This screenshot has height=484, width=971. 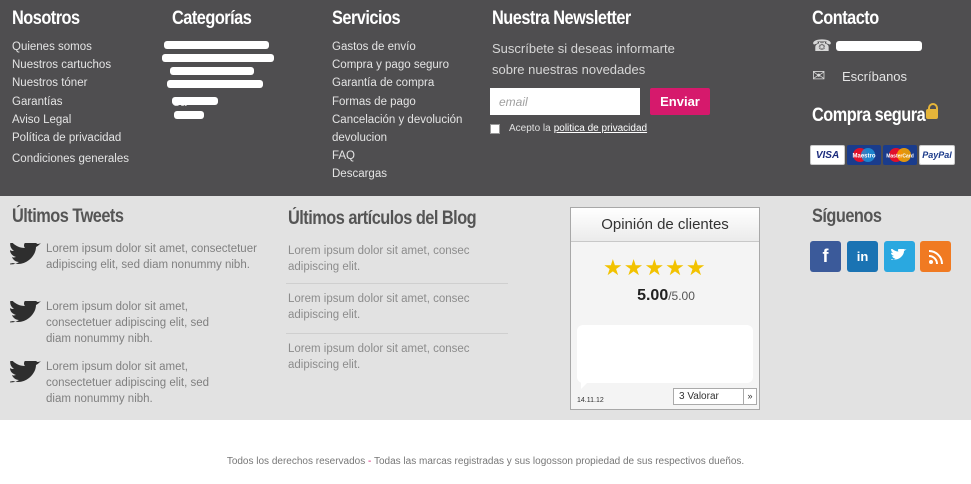 What do you see at coordinates (882, 155) in the screenshot?
I see `payment-cards: VISA Maestro MasterCard PayPal` at bounding box center [882, 155].